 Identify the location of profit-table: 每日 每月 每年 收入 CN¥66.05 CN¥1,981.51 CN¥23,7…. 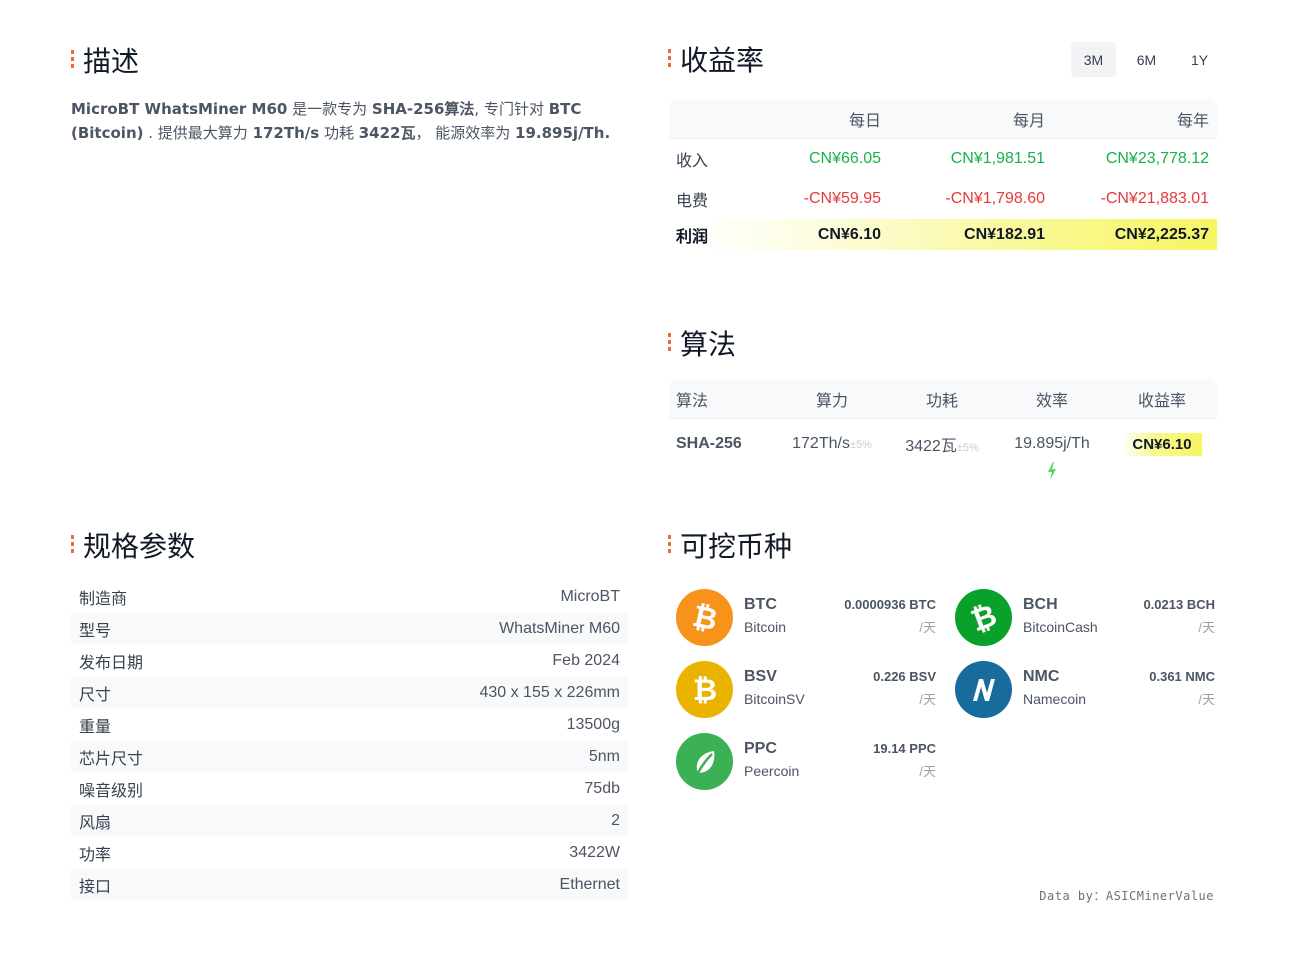
(943, 174).